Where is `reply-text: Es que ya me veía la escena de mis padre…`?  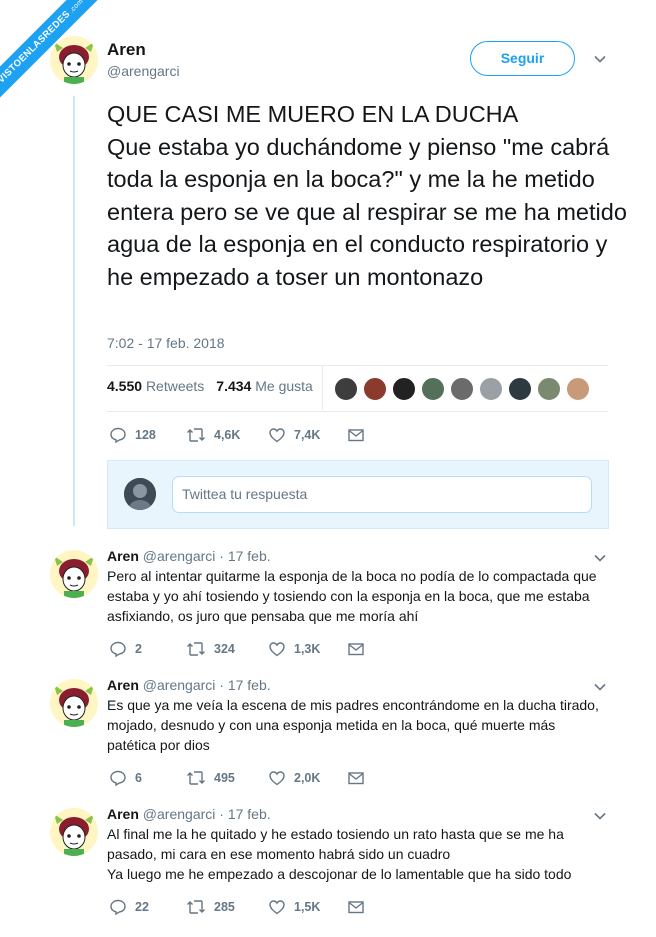 reply-text: Es que ya me veía la escena de mis padre… is located at coordinates (357, 725).